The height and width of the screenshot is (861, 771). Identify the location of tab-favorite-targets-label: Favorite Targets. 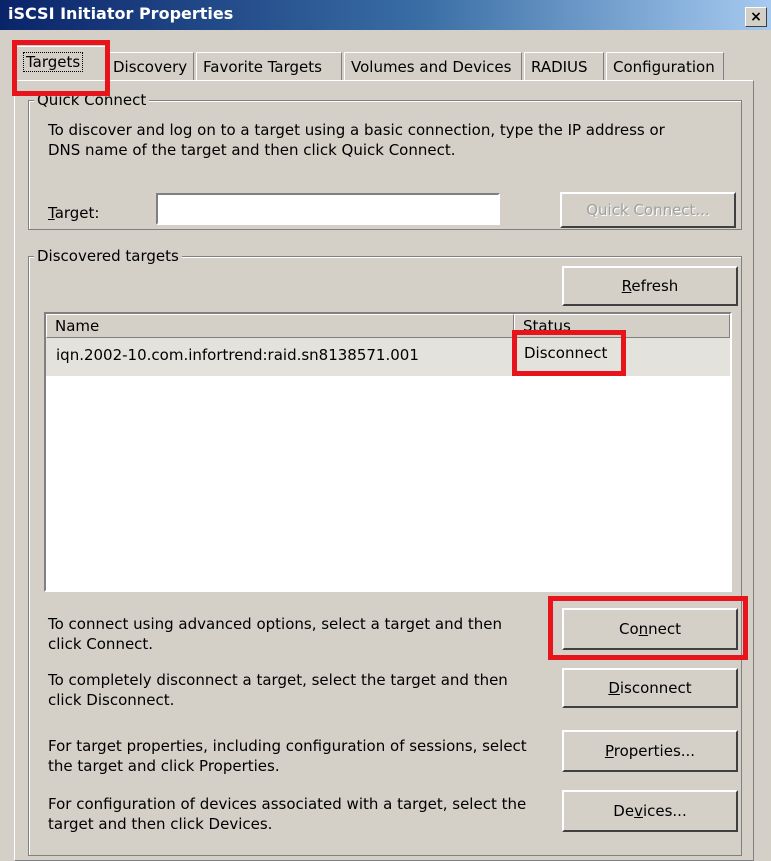
(262, 67).